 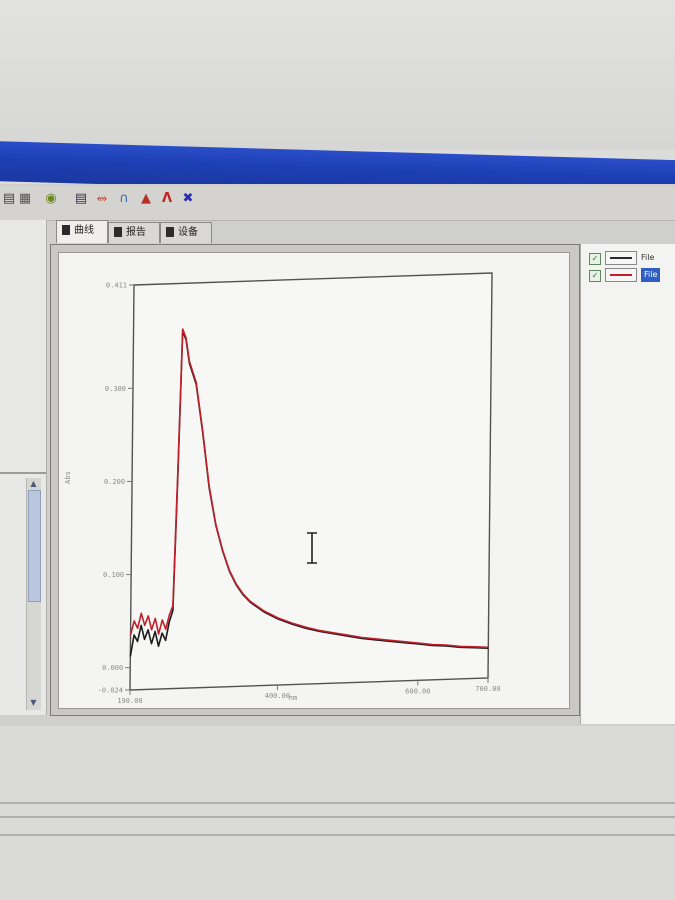 I want to click on x-tick-label: 400.00, so click(x=277, y=696).